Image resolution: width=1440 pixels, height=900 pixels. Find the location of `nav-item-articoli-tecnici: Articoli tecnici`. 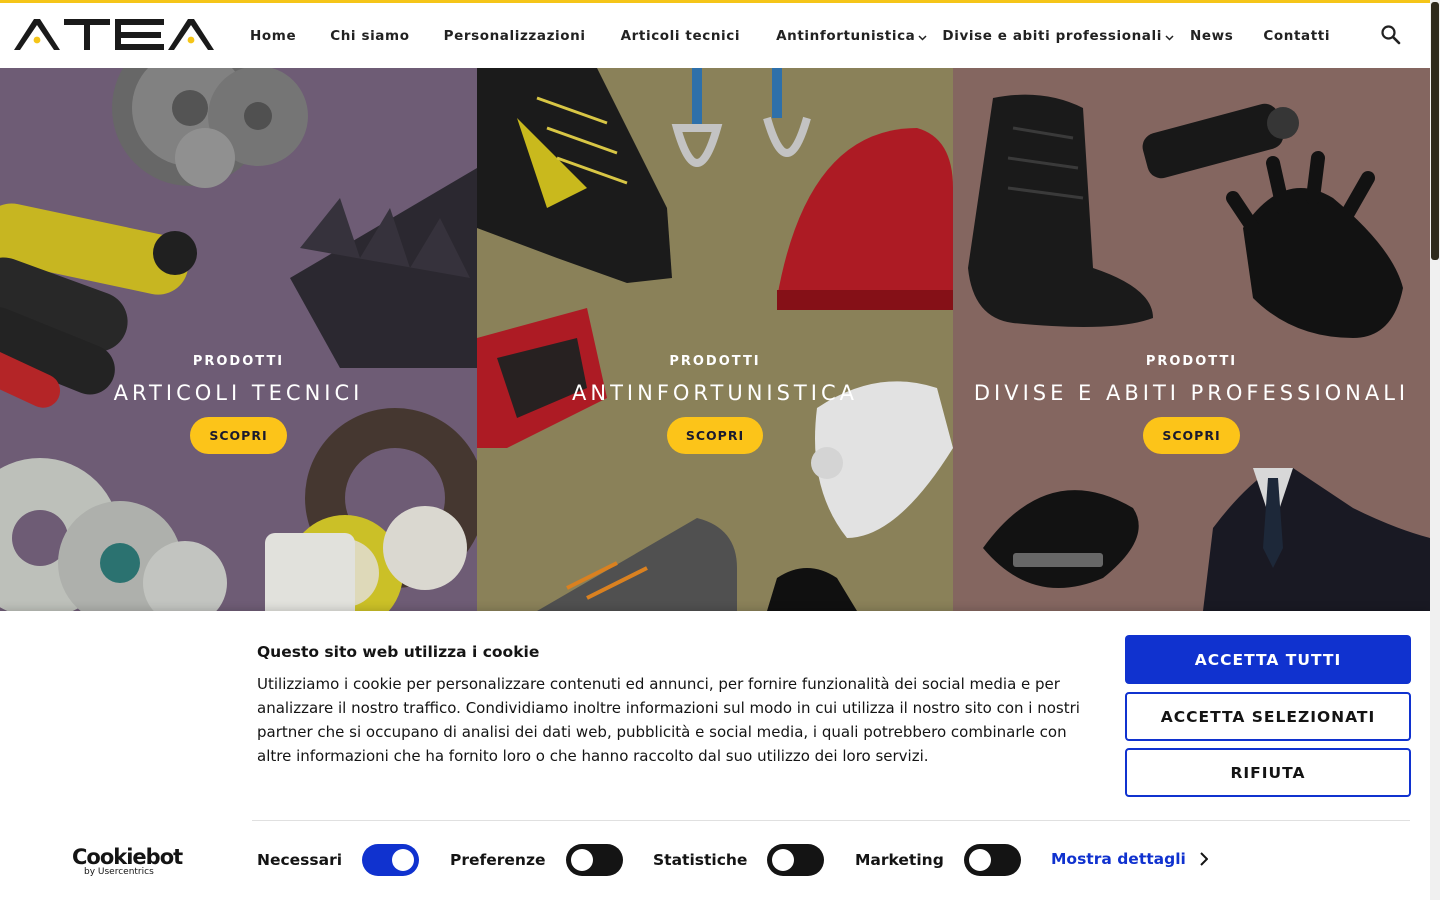

nav-item-articoli-tecnici: Articoli tecnici is located at coordinates (681, 36).